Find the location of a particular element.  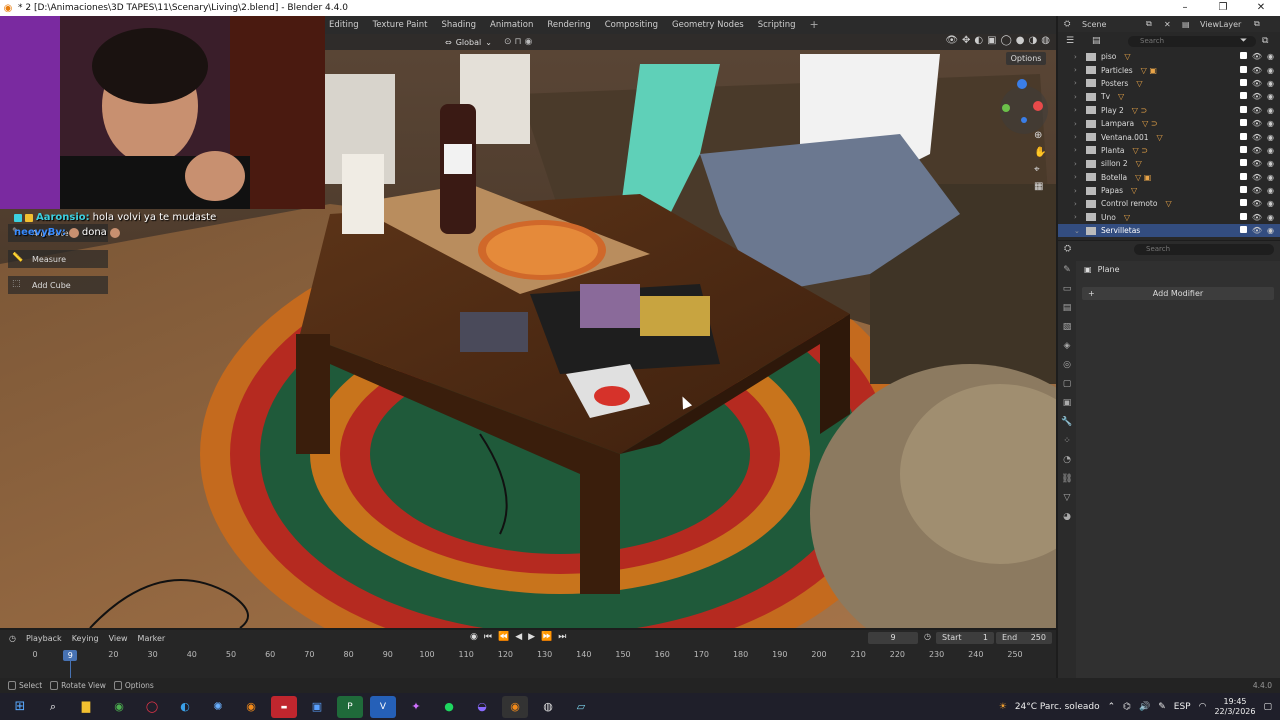

world-tab-icon: ◎ is located at coordinates (1067, 367).